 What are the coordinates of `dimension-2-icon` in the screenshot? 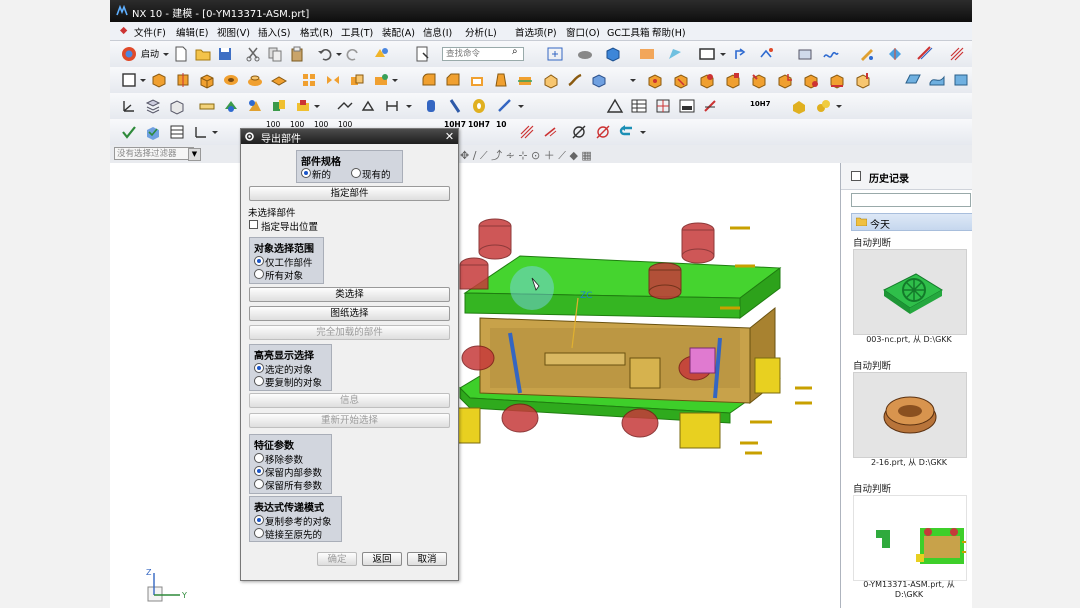 It's located at (369, 106).